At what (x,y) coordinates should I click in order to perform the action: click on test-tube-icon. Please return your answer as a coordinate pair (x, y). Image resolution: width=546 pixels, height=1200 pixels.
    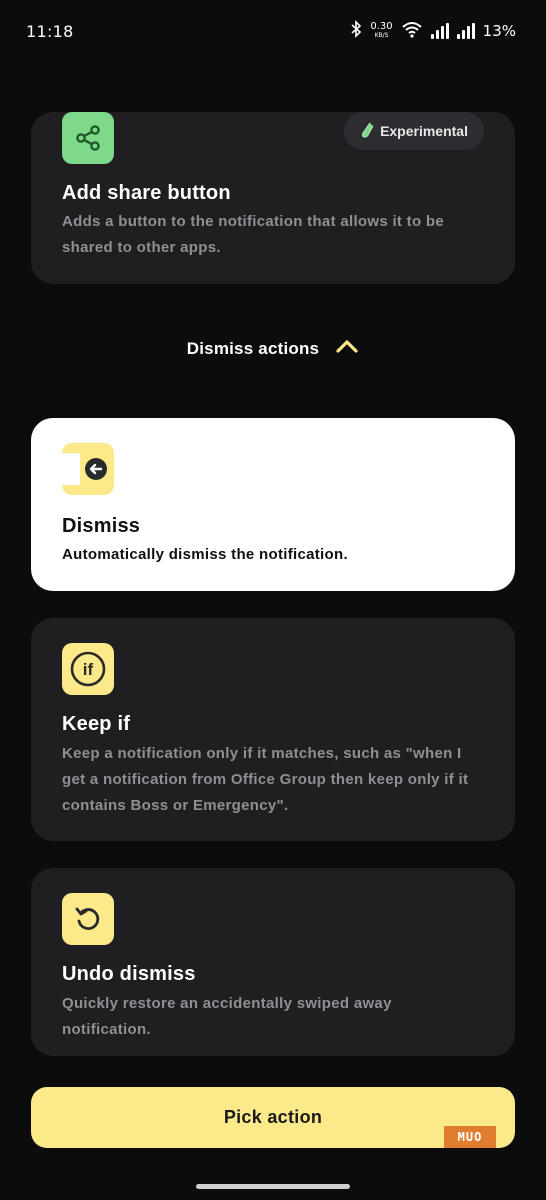
    Looking at the image, I should click on (367, 131).